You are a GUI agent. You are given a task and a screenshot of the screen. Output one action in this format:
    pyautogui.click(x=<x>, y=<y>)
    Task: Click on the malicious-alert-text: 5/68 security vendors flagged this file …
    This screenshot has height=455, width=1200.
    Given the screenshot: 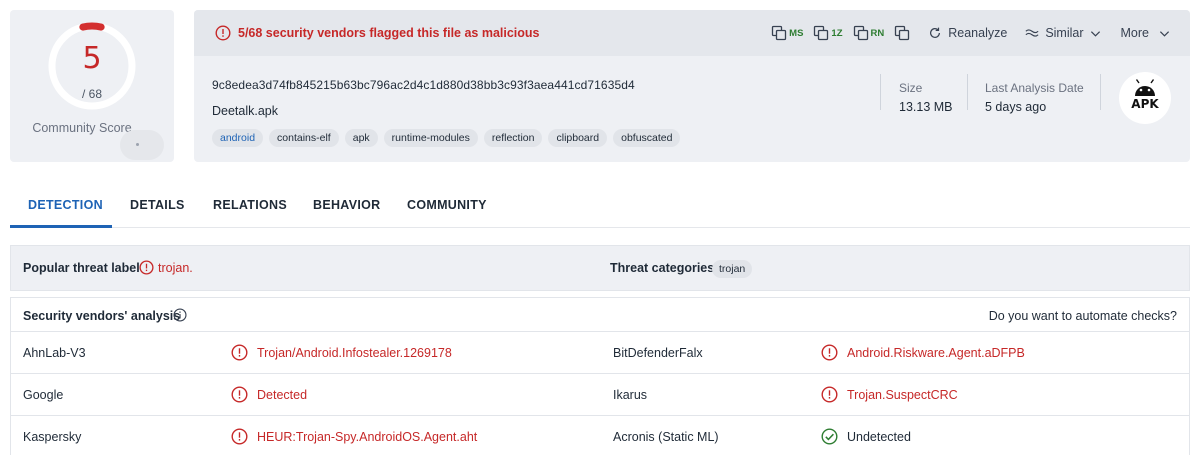 What is the action you would take?
    pyautogui.click(x=389, y=33)
    